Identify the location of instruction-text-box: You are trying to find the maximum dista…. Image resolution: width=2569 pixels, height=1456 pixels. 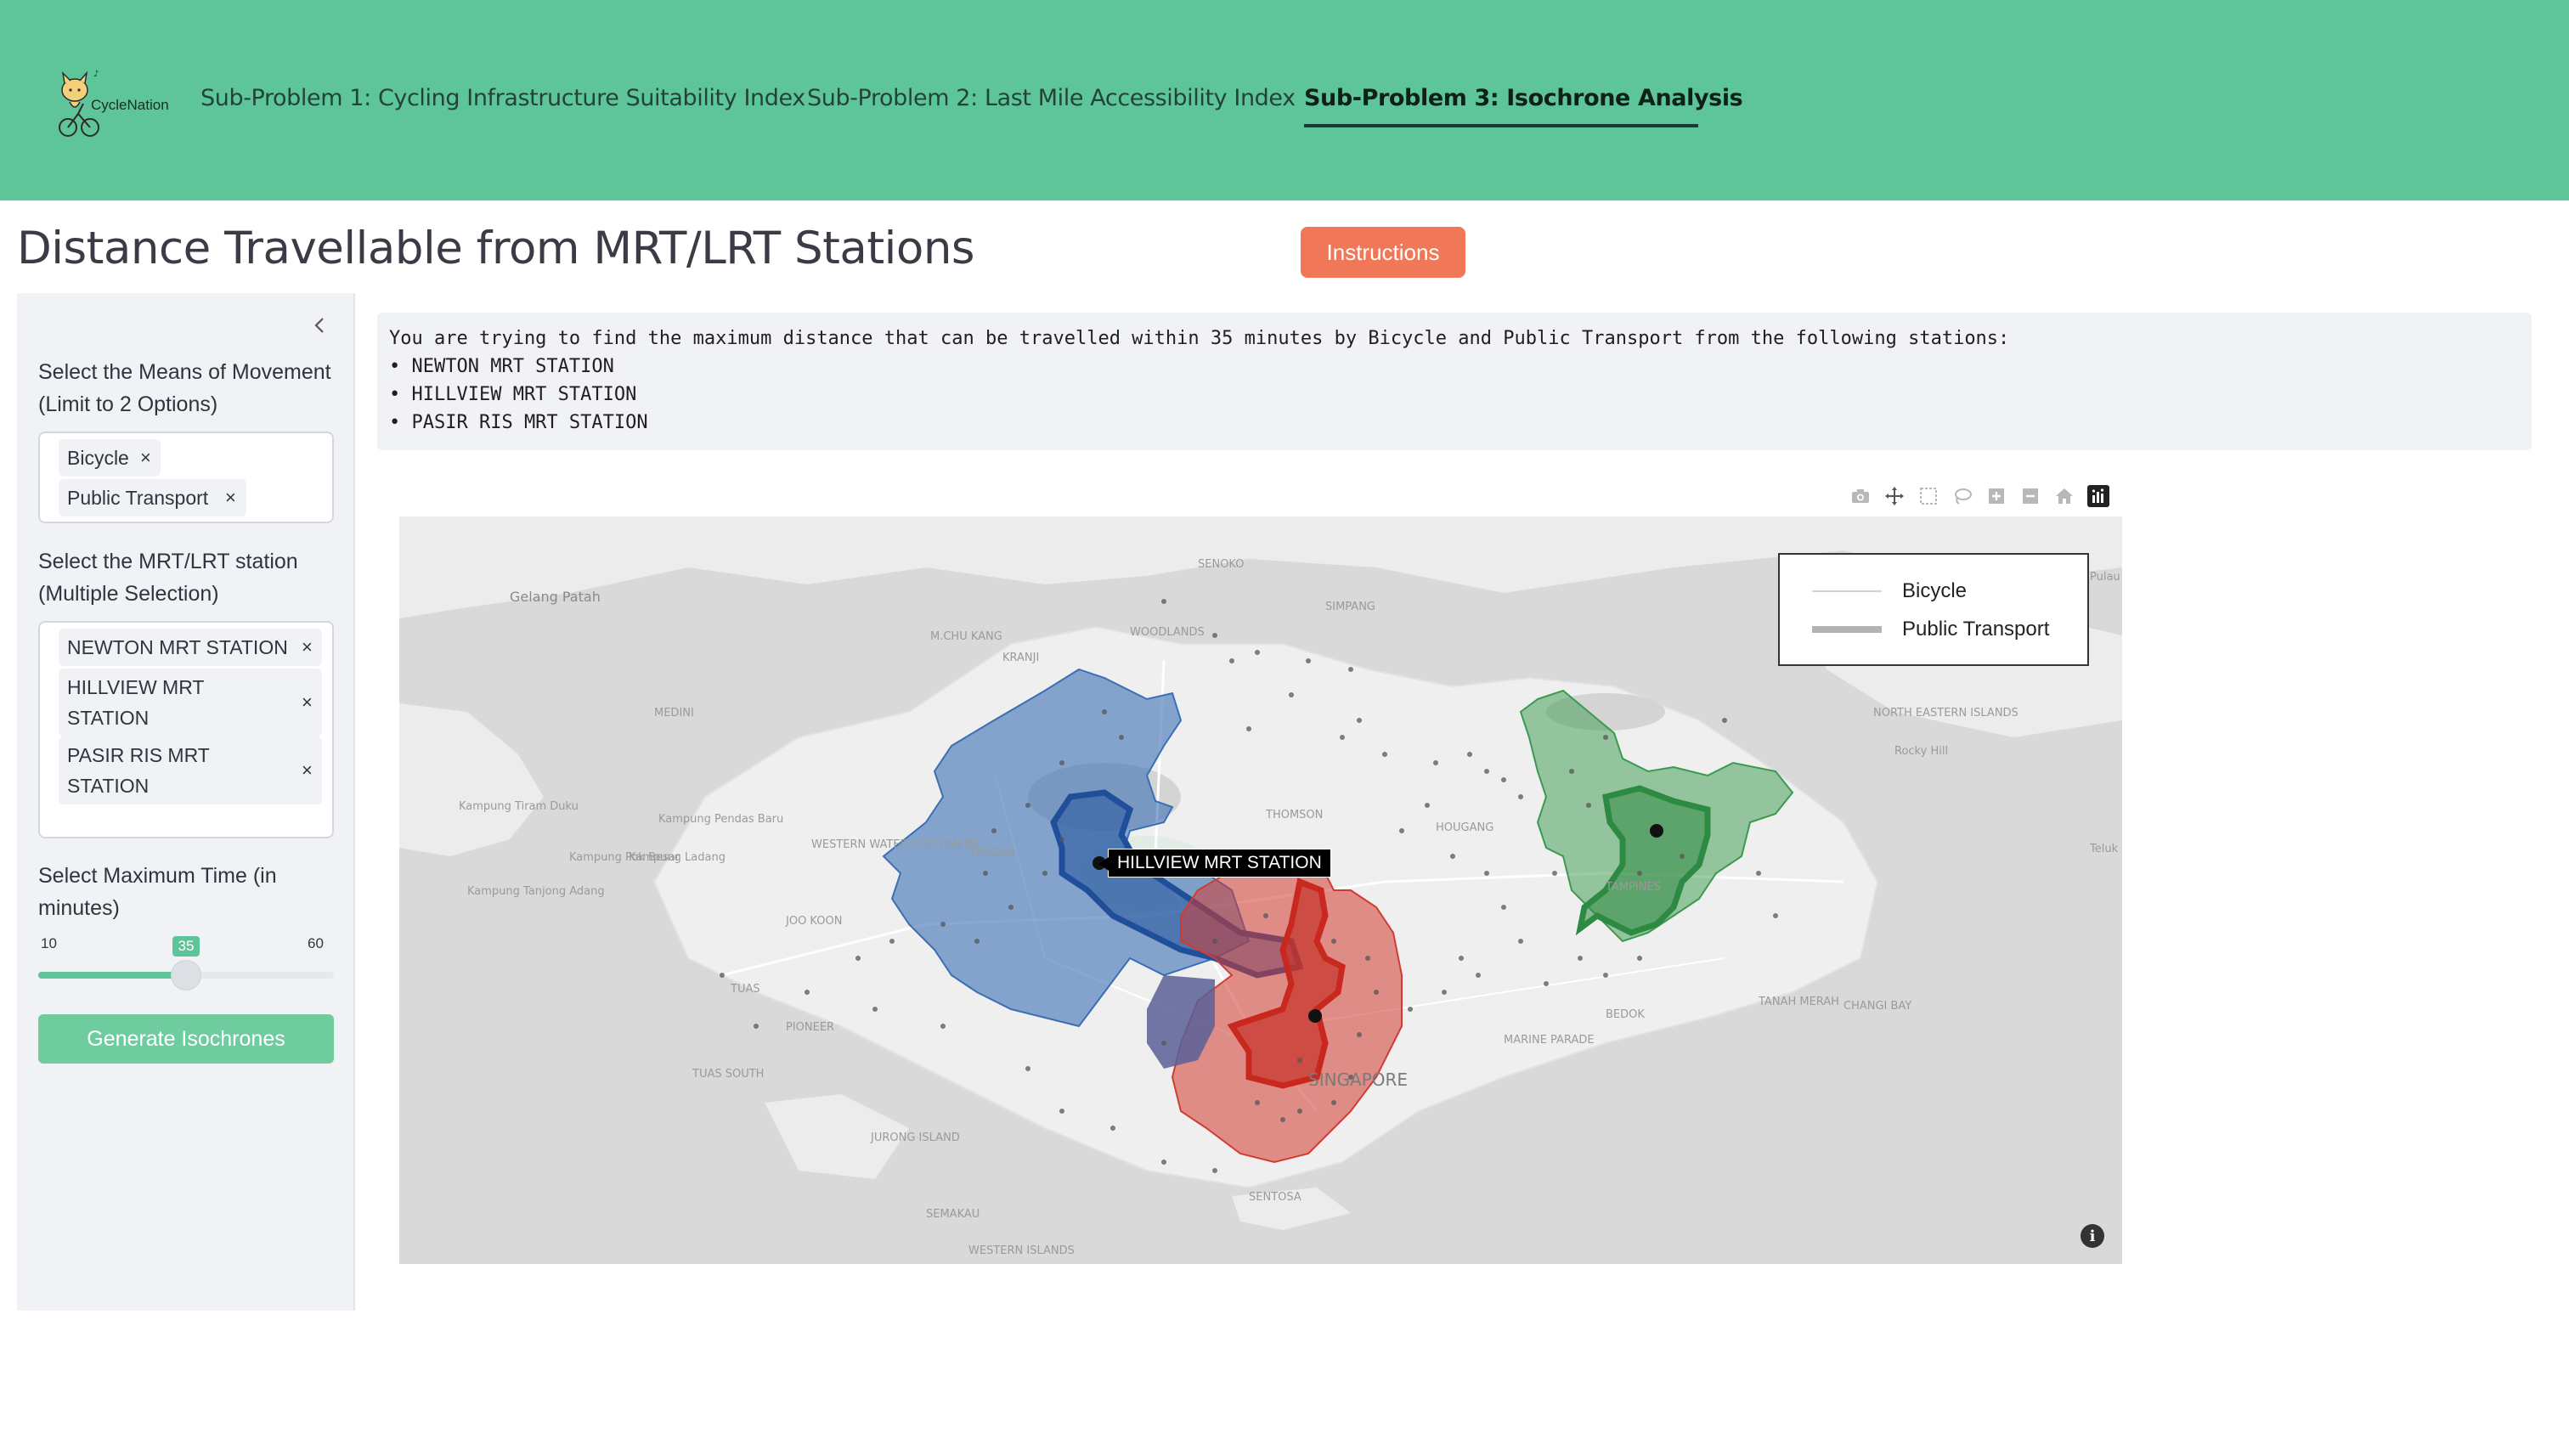
(1455, 382).